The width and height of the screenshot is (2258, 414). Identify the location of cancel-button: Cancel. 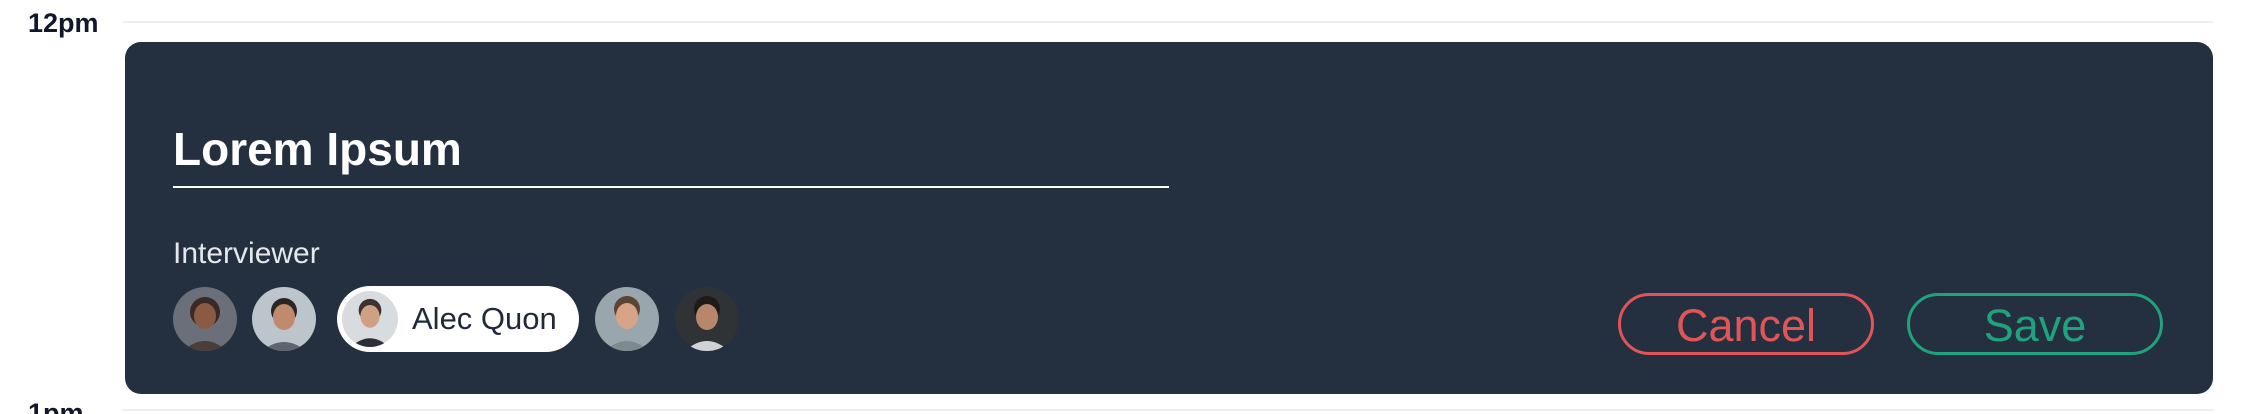
(1746, 324).